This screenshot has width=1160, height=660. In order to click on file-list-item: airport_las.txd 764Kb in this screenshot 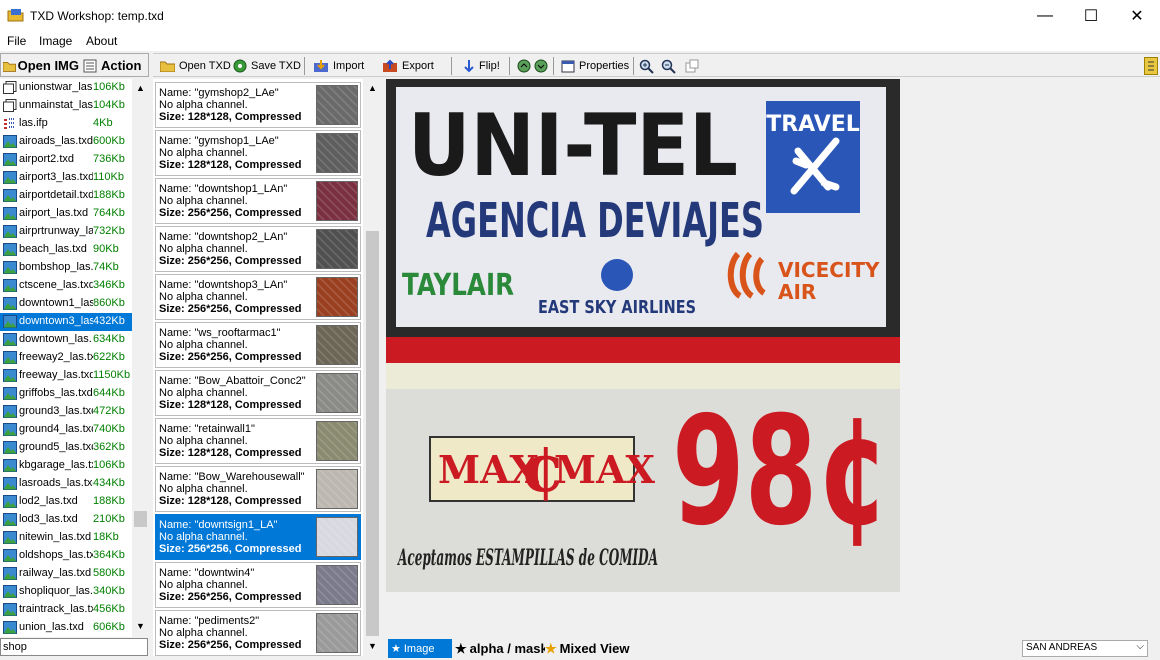, I will do `click(66, 214)`.